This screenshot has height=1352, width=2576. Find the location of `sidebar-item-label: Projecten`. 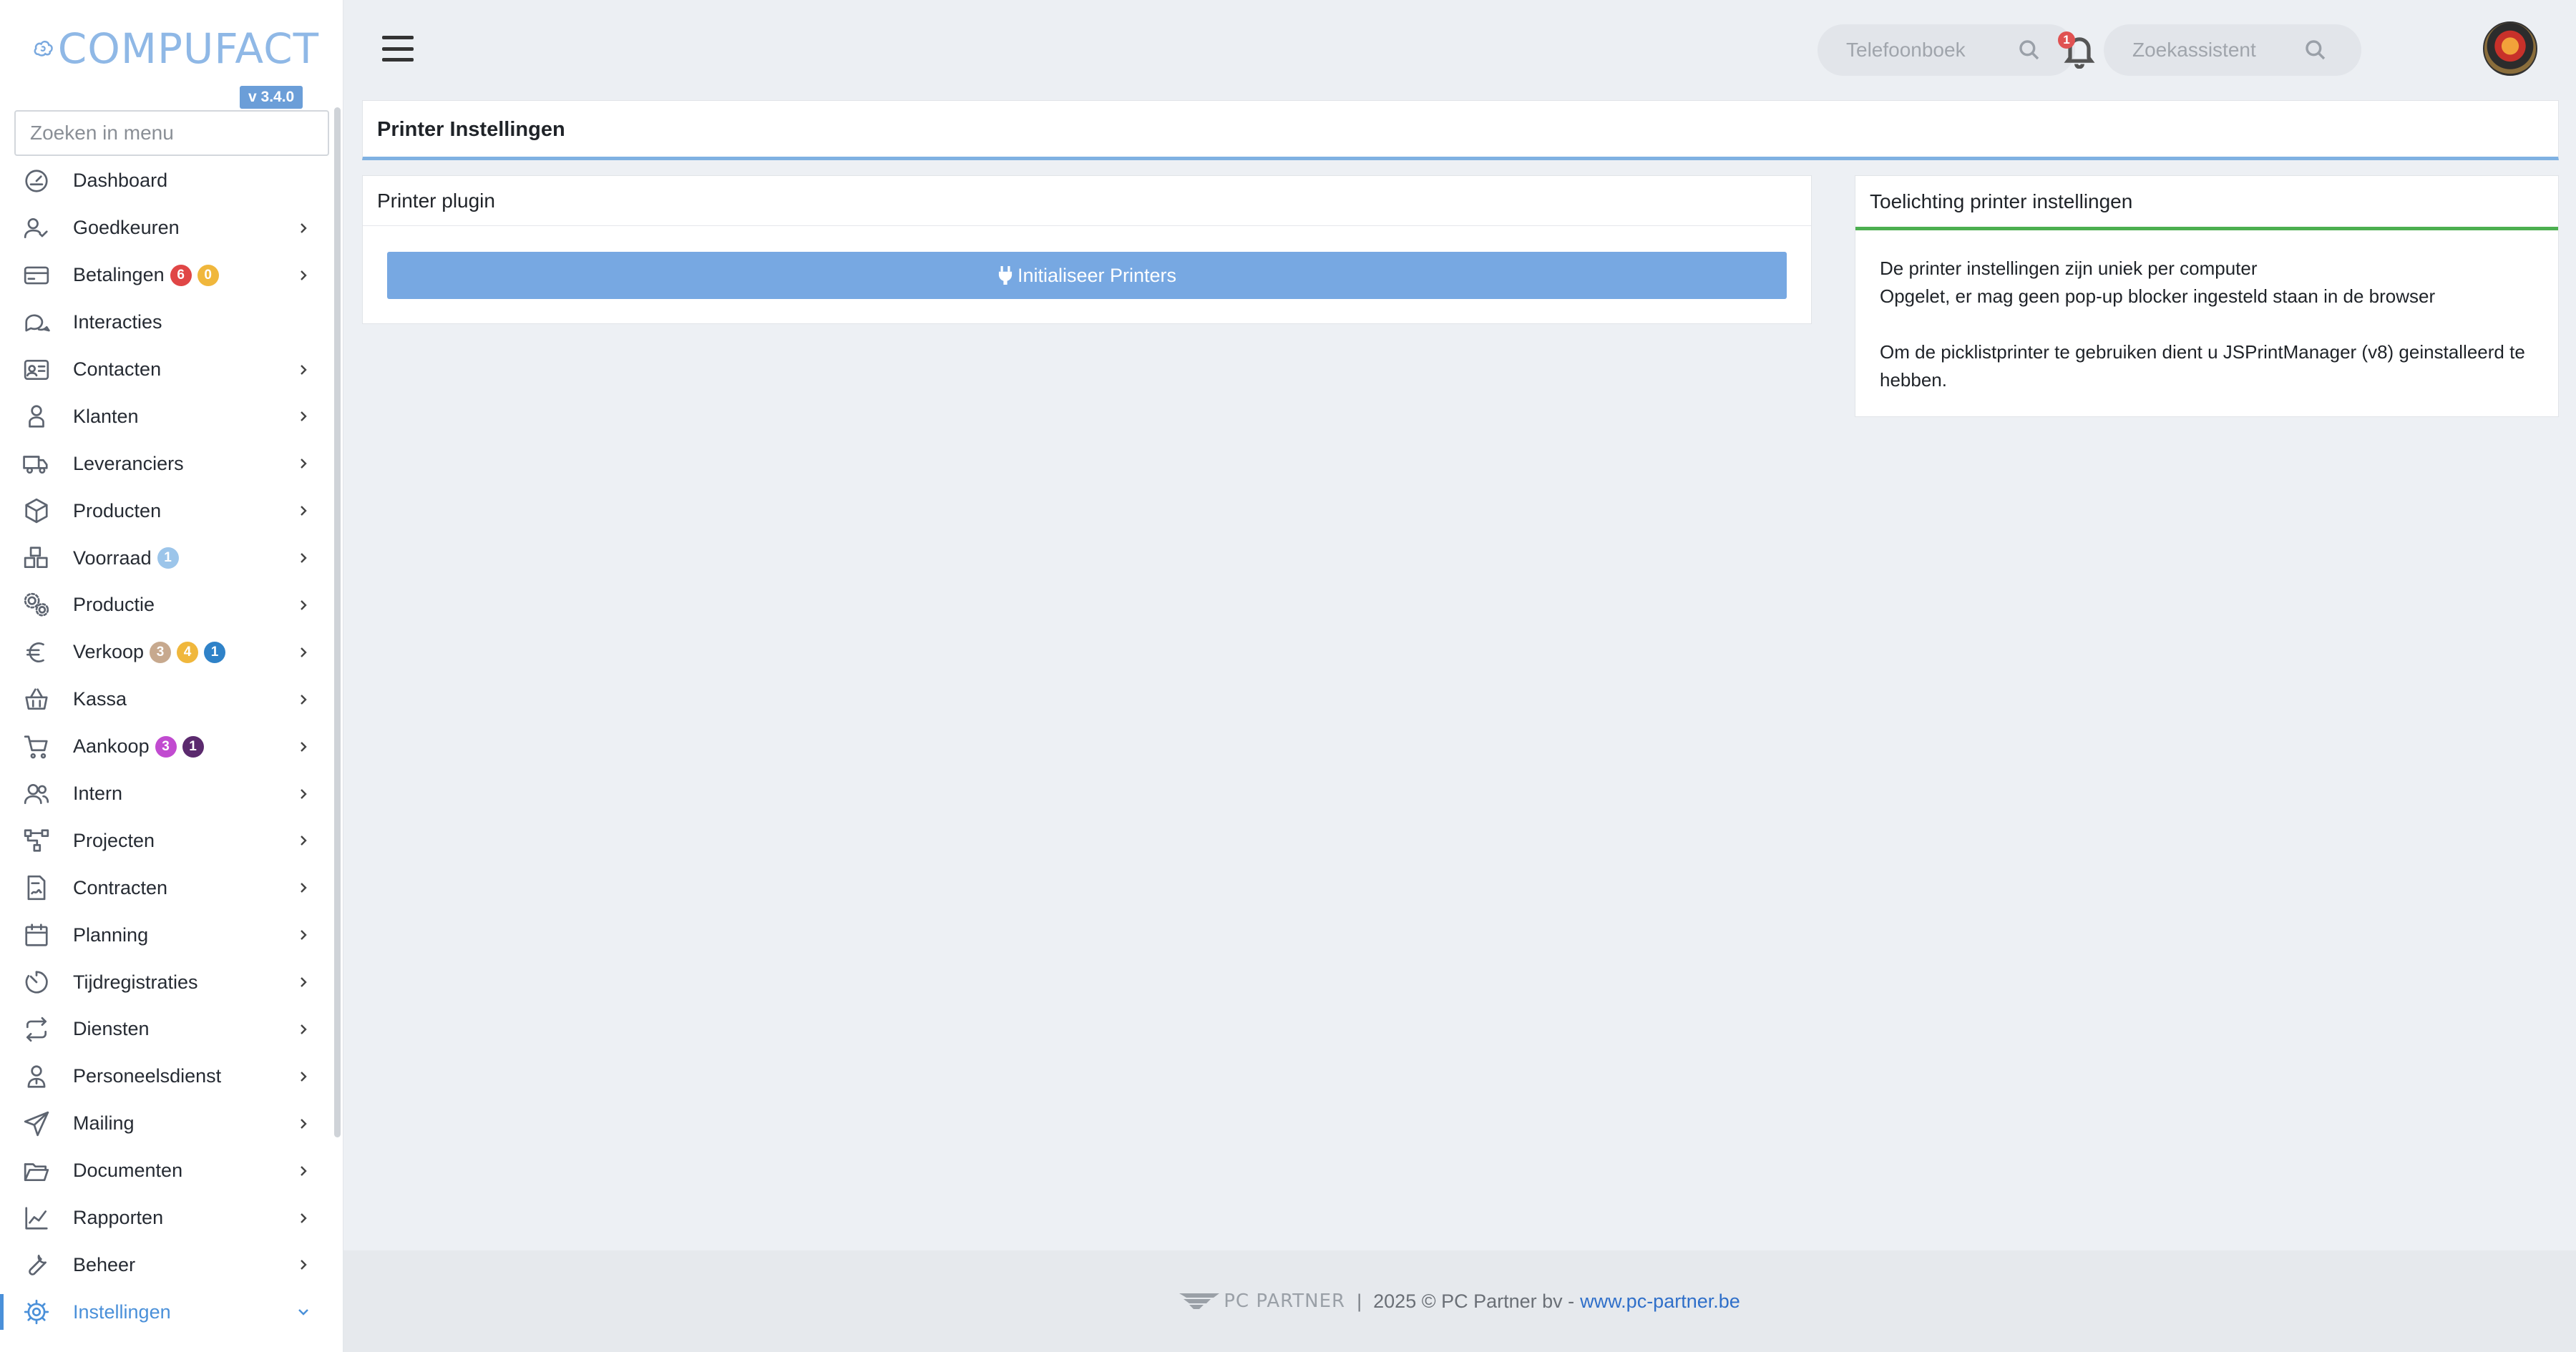

sidebar-item-label: Projecten is located at coordinates (114, 840).